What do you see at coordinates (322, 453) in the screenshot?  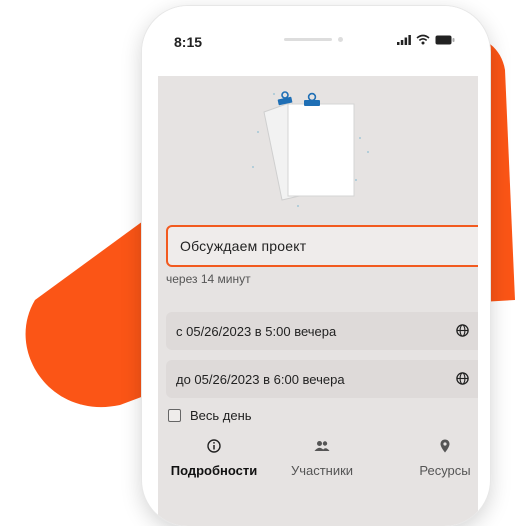 I see `tab-participants: Участники` at bounding box center [322, 453].